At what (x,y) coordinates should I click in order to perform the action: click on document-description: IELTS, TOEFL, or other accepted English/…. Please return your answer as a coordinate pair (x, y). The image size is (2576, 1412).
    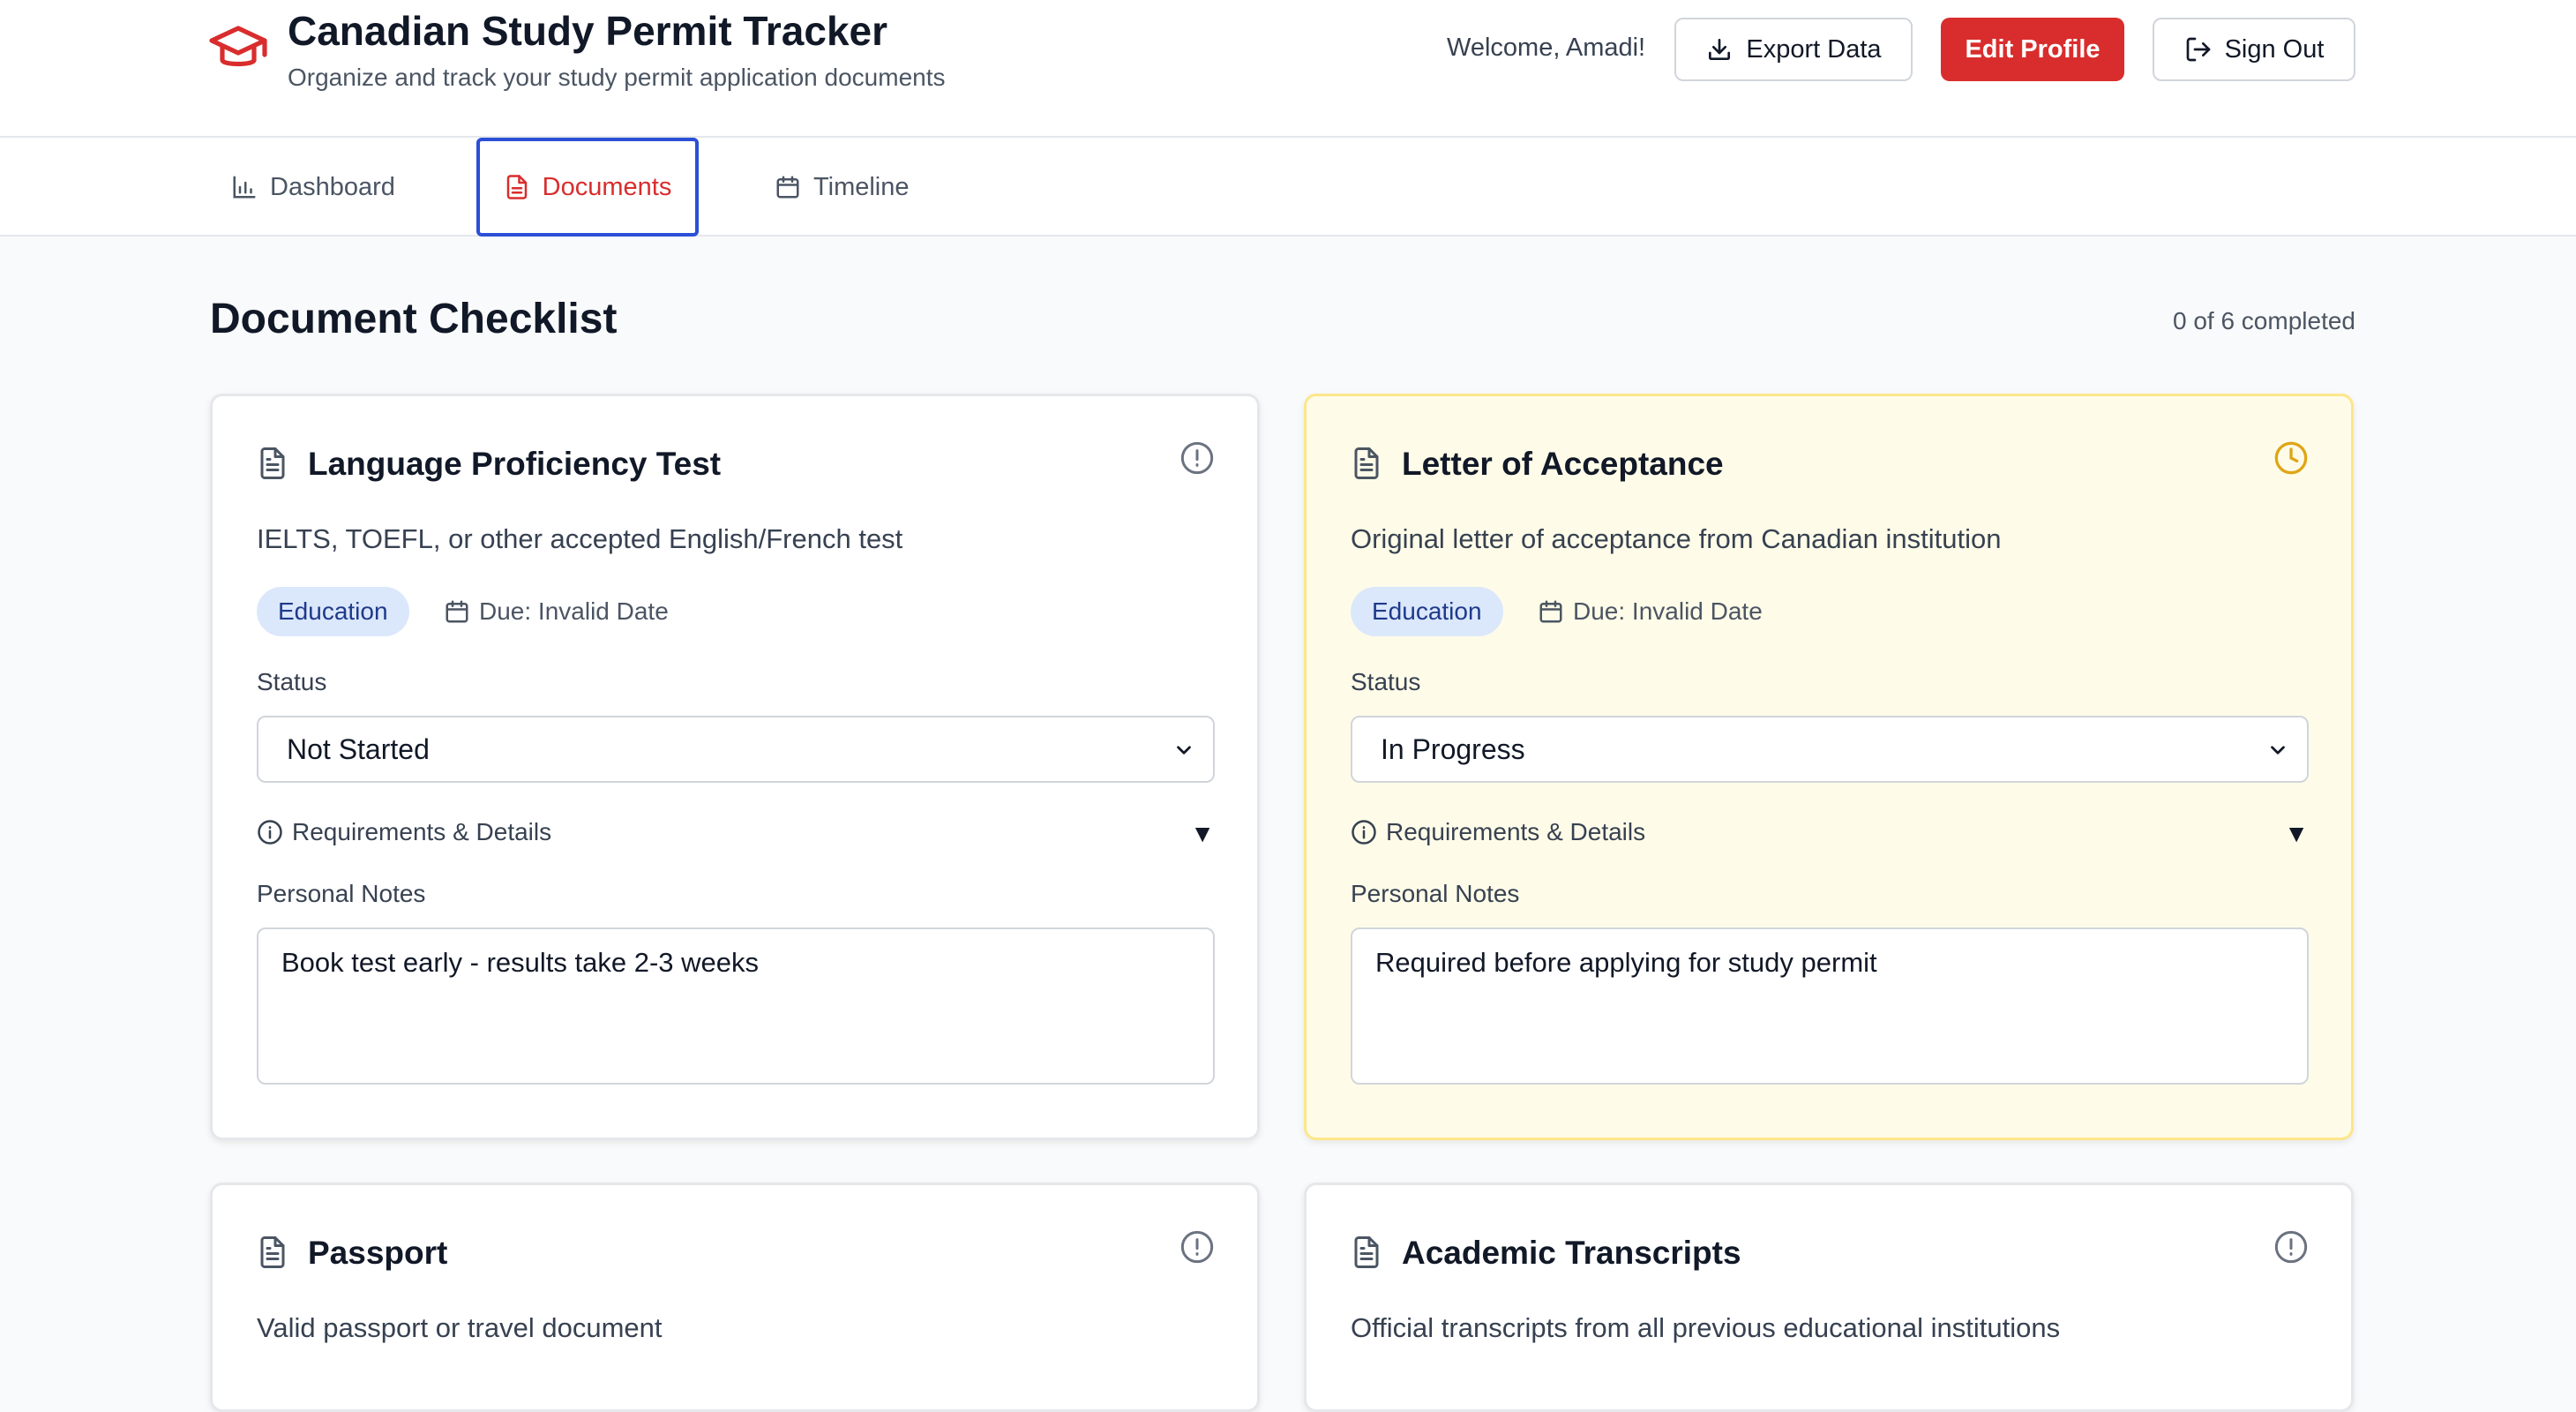
    Looking at the image, I should click on (580, 538).